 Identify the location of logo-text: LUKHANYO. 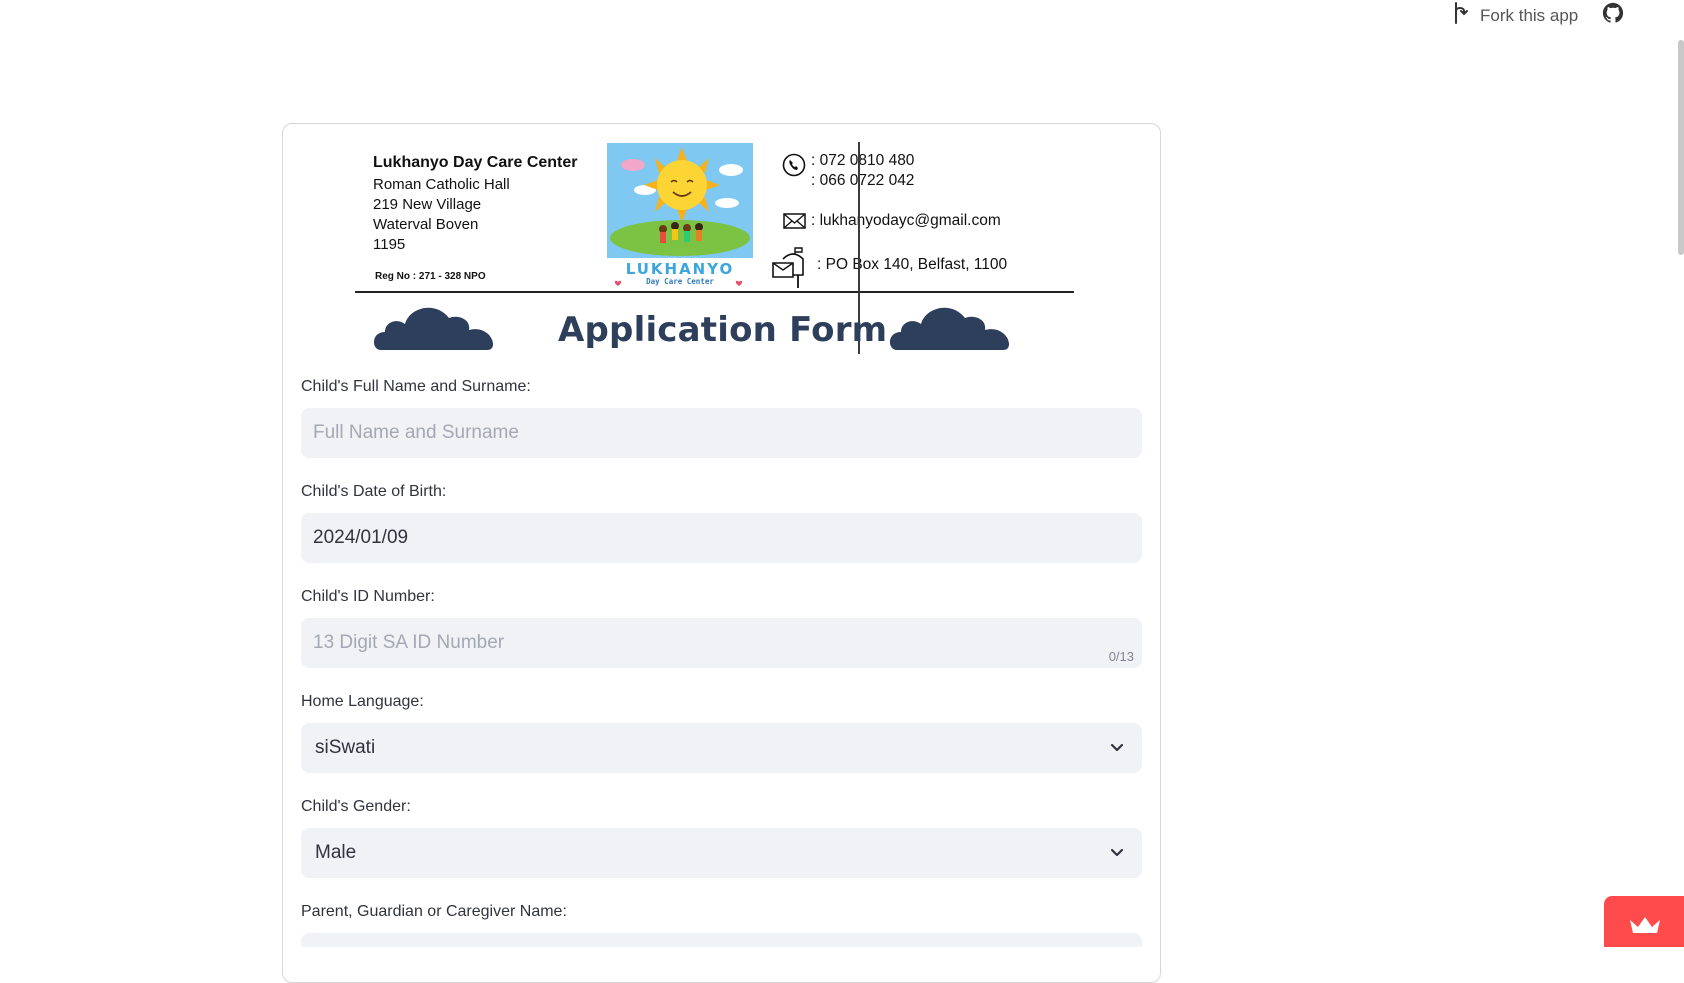
(680, 269).